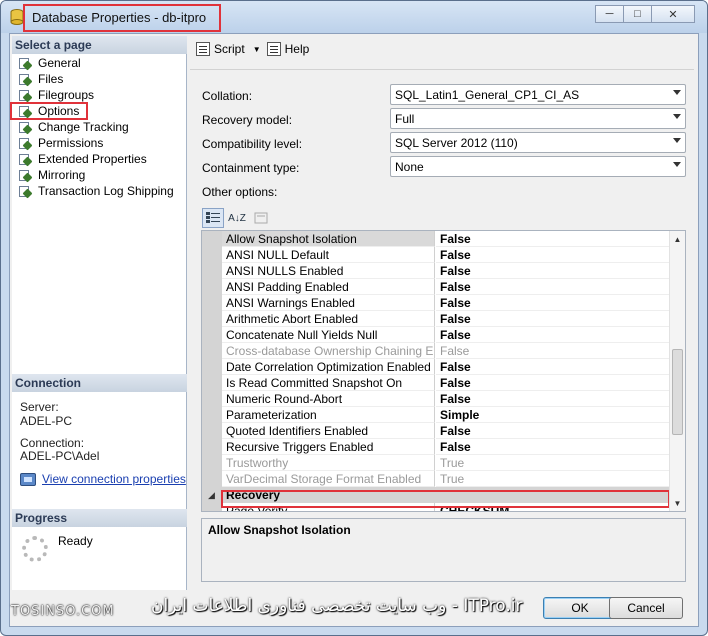 Image resolution: width=708 pixels, height=636 pixels. What do you see at coordinates (257, 49) in the screenshot?
I see `script-dropdown-arrow-icon: ▼` at bounding box center [257, 49].